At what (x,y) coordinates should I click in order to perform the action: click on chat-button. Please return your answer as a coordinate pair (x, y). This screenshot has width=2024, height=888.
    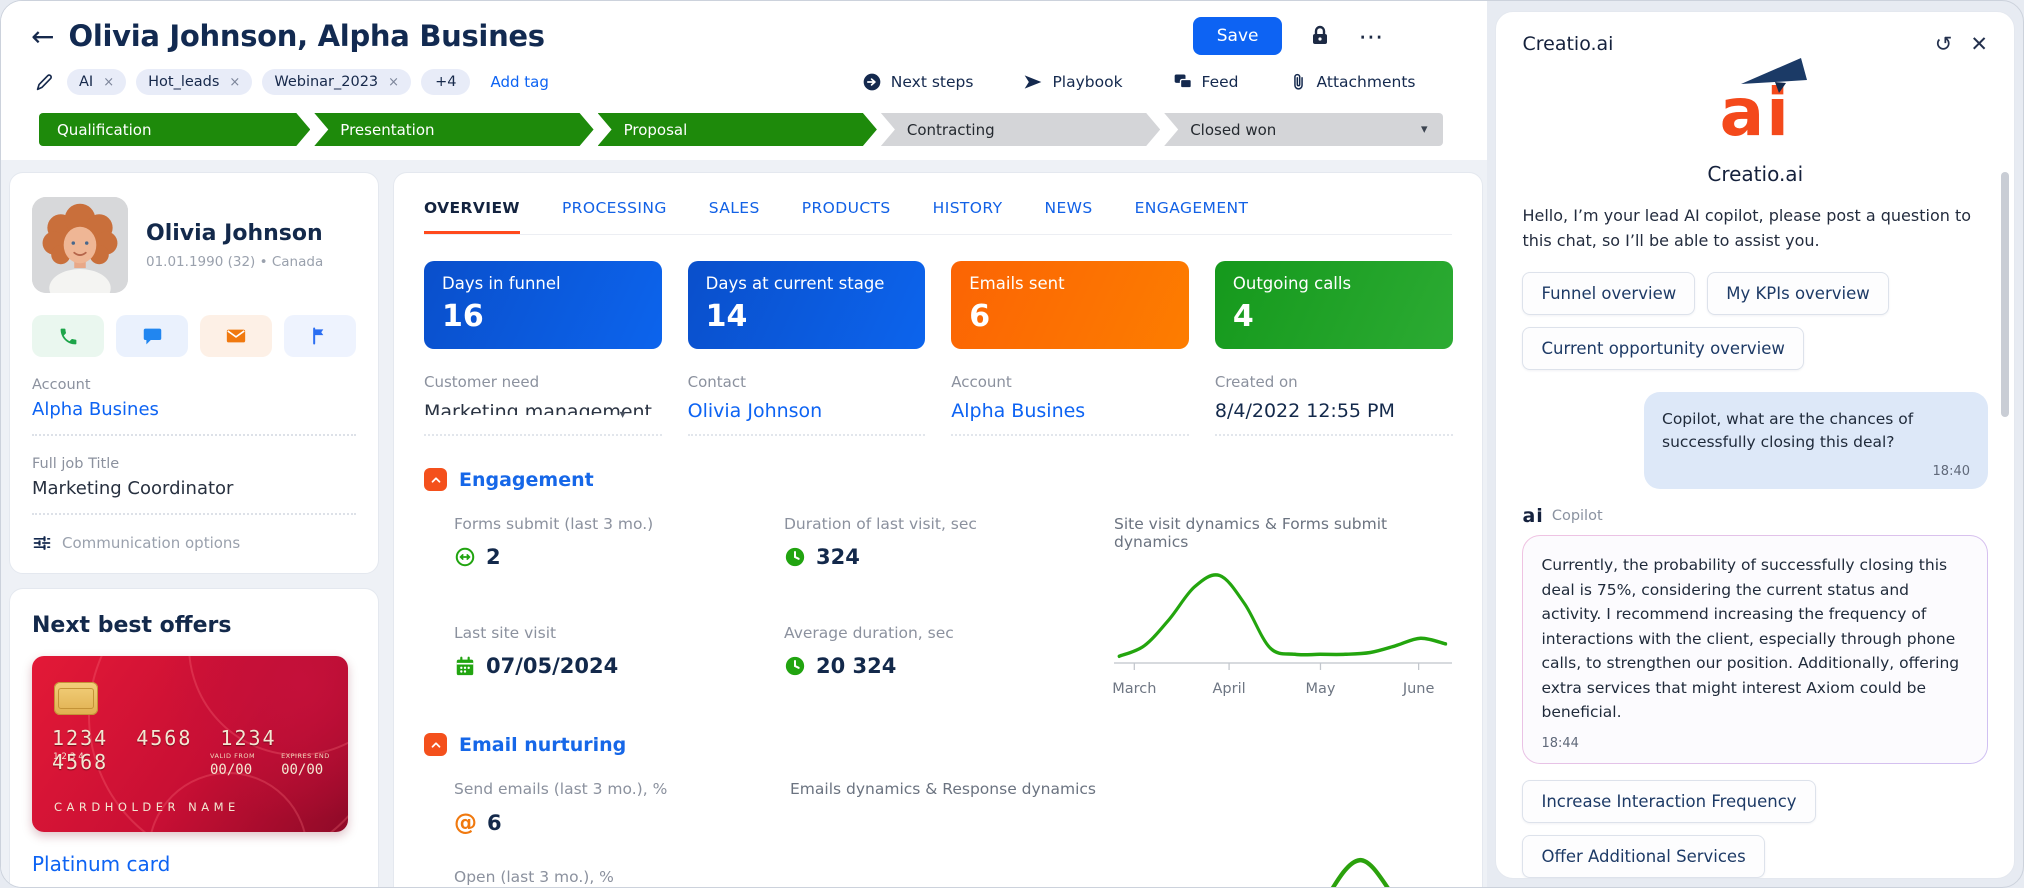
    Looking at the image, I should click on (152, 336).